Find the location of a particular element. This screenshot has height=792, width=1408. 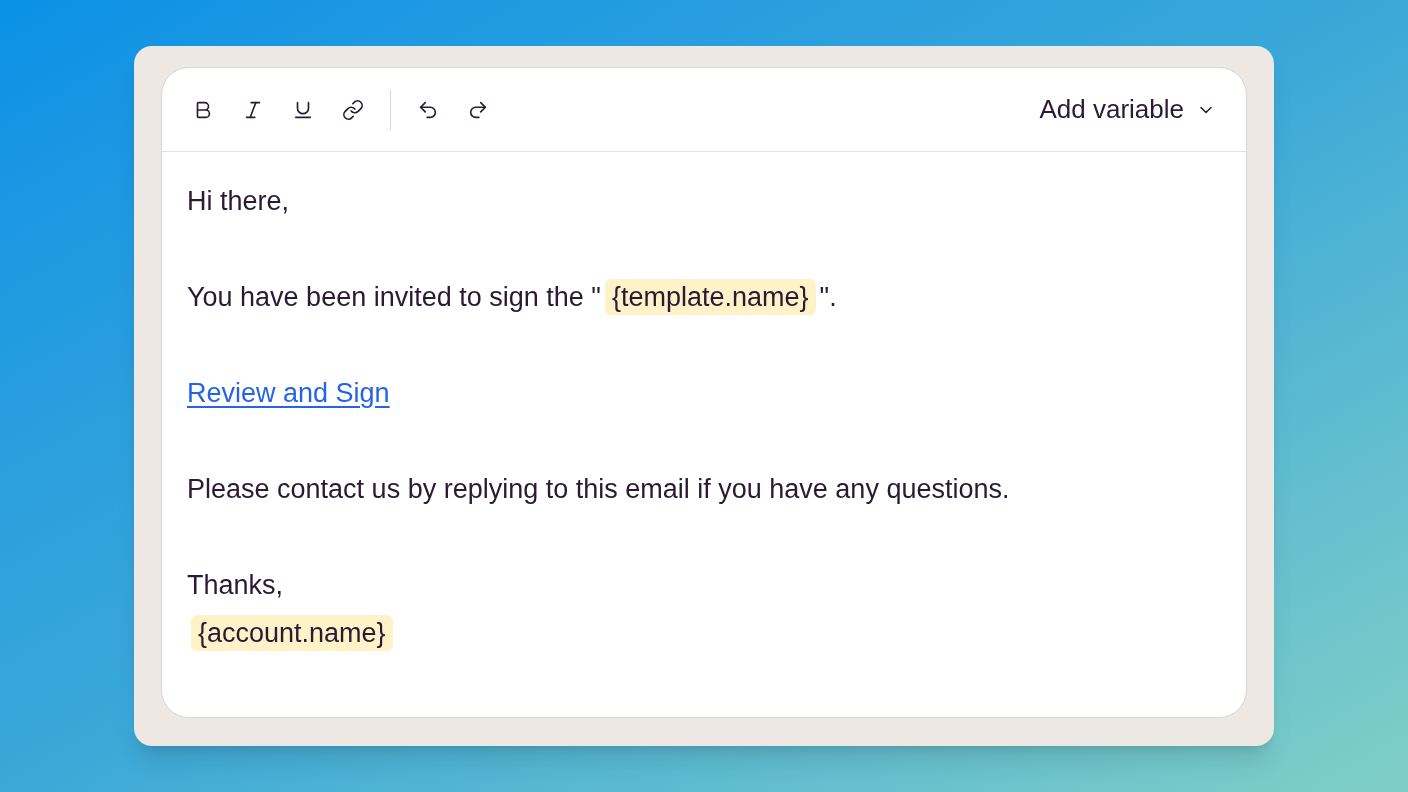

review-link: Review and Sign is located at coordinates (288, 393).